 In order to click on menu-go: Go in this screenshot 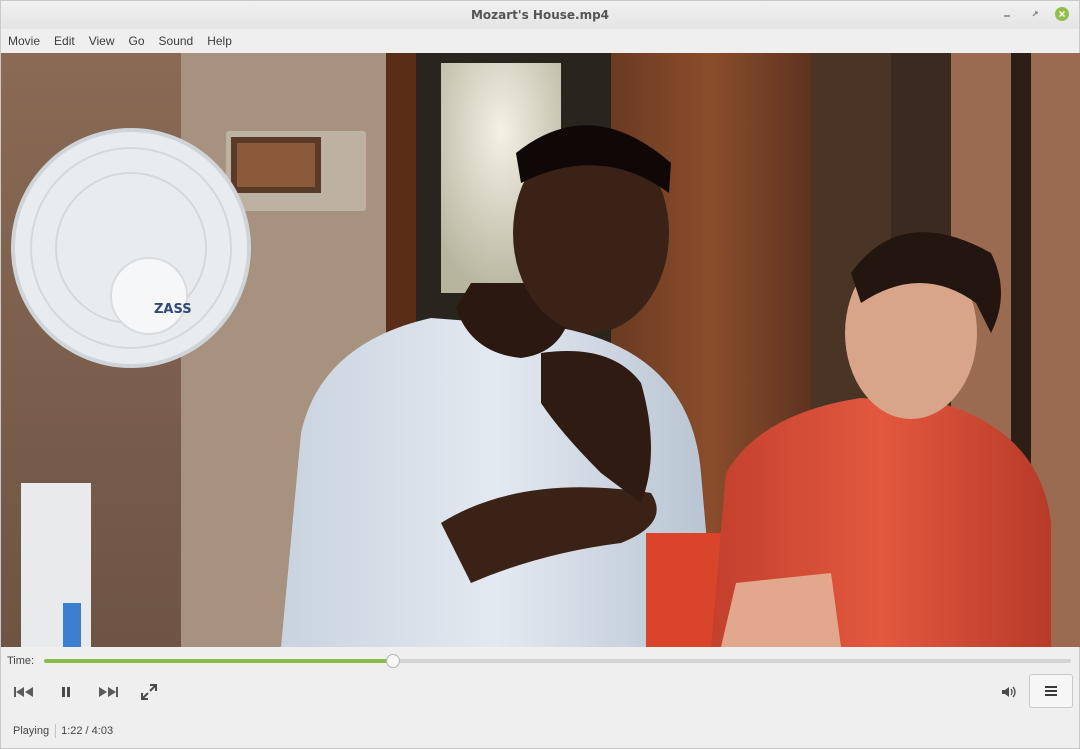, I will do `click(141, 41)`.